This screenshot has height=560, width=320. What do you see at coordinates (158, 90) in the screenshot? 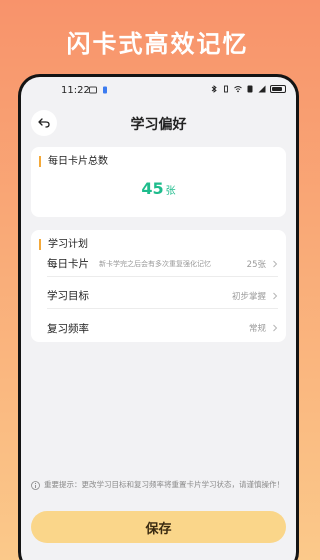
I see `status-bar: 11:22` at bounding box center [158, 90].